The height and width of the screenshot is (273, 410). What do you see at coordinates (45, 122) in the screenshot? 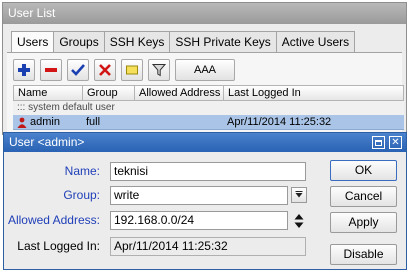
I see `user-name: admin` at bounding box center [45, 122].